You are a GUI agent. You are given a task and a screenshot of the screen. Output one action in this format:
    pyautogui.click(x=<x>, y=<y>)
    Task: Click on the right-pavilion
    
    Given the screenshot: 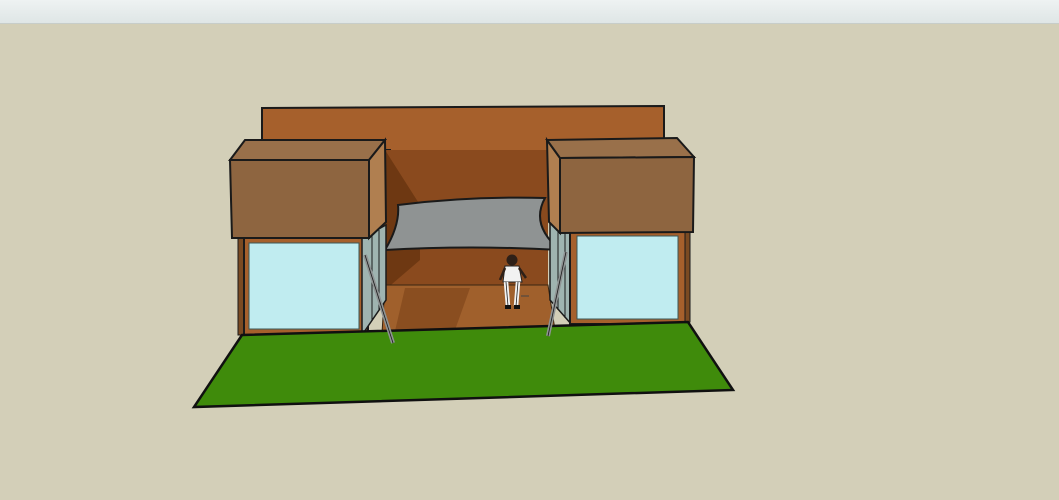 What is the action you would take?
    pyautogui.click(x=621, y=231)
    